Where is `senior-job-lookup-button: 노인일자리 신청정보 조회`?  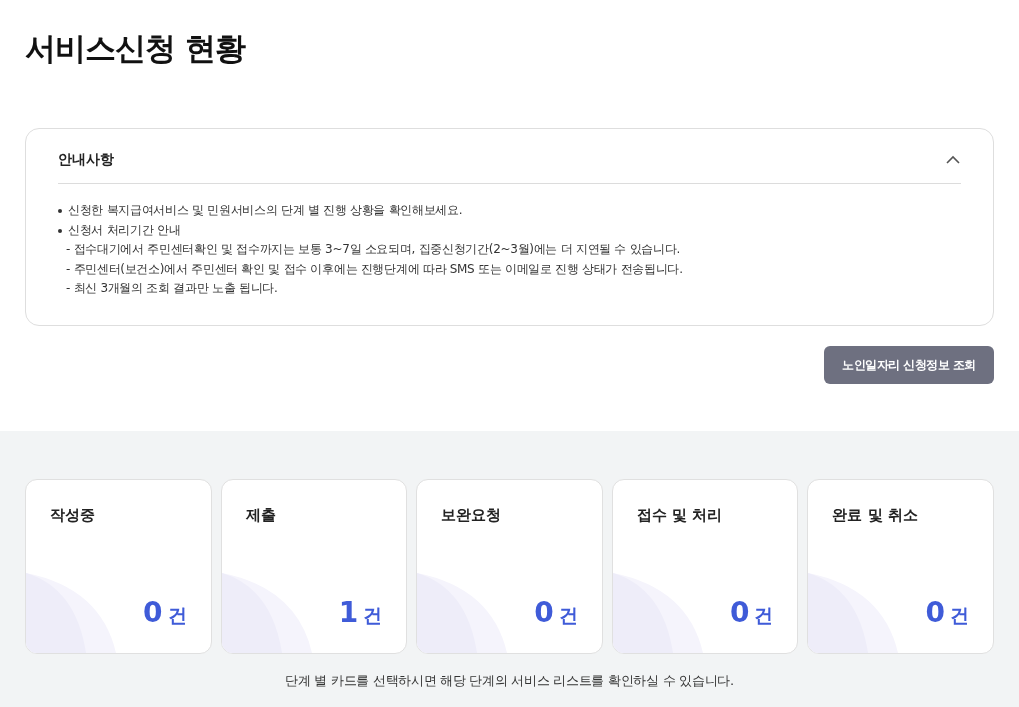 senior-job-lookup-button: 노인일자리 신청정보 조회 is located at coordinates (909, 364).